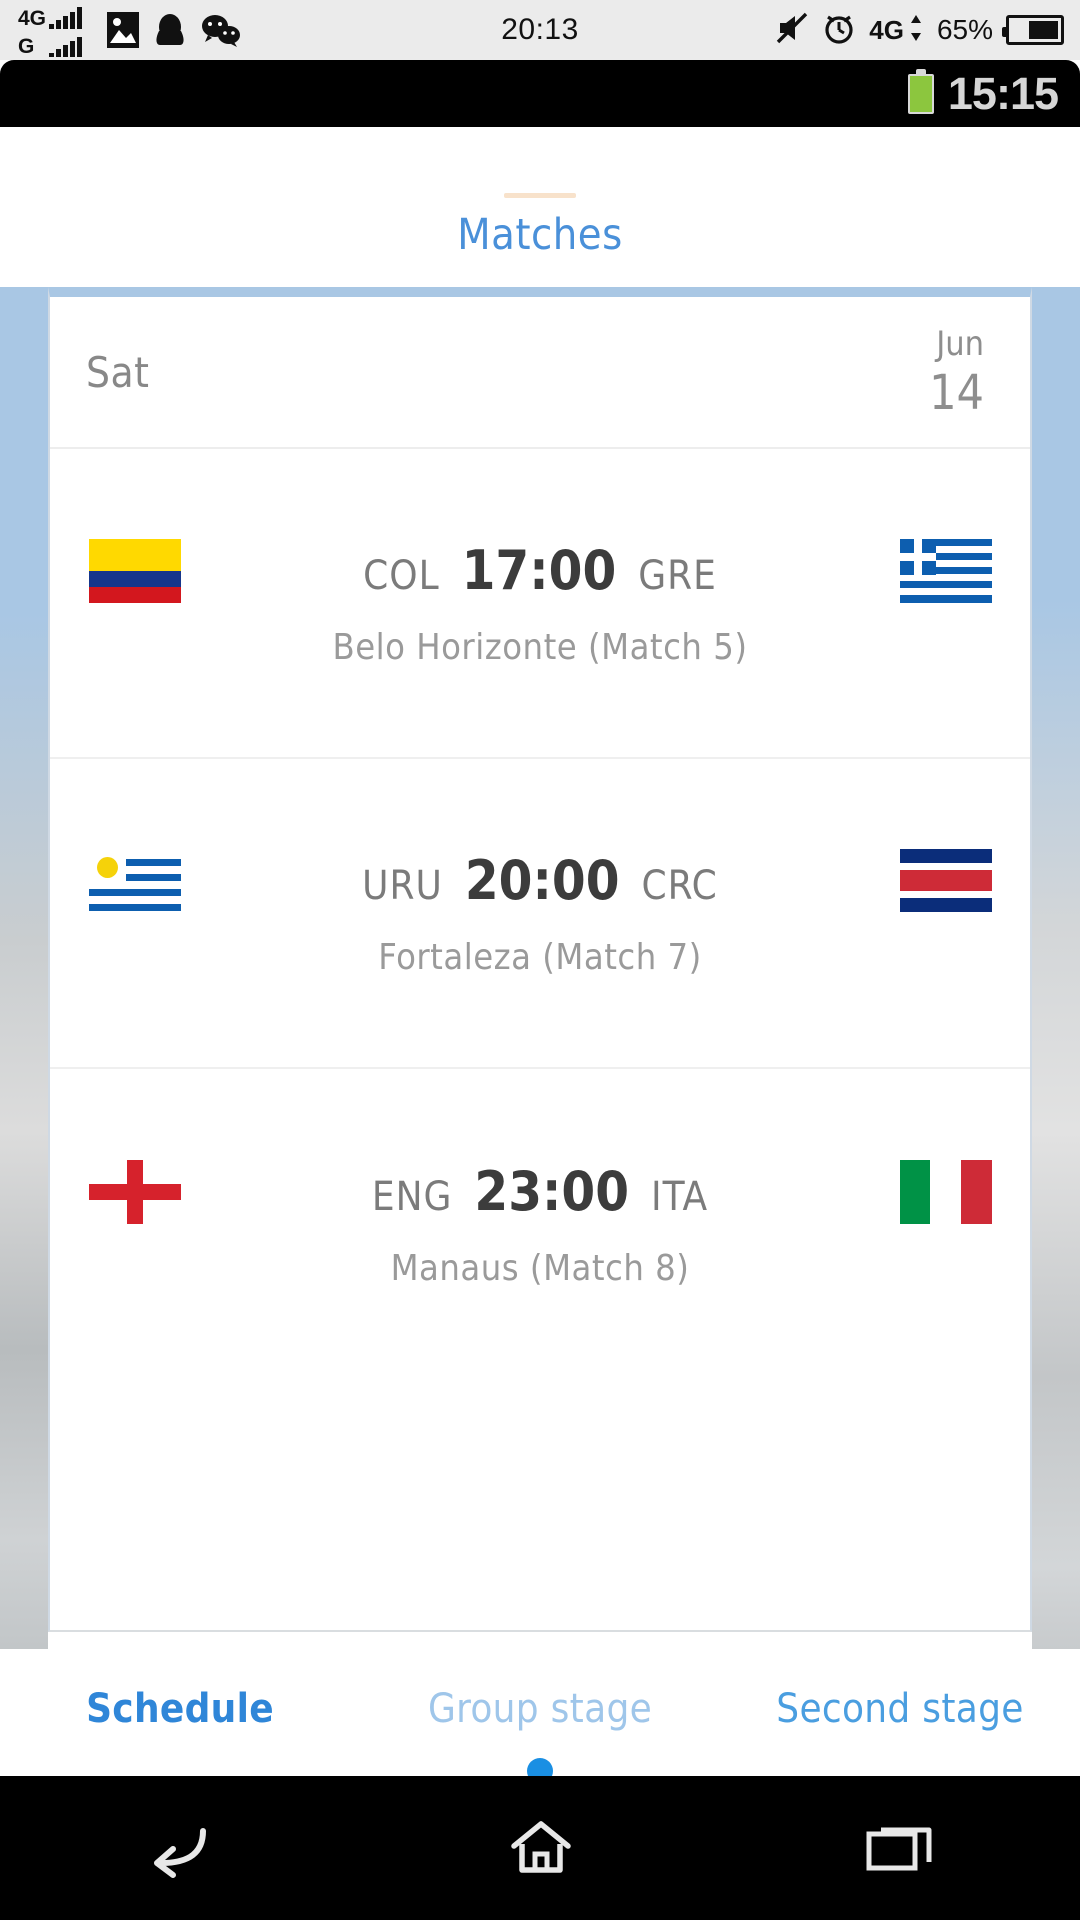 The image size is (1080, 1920). I want to click on match-venue: Manaus (Match 8), so click(540, 1268).